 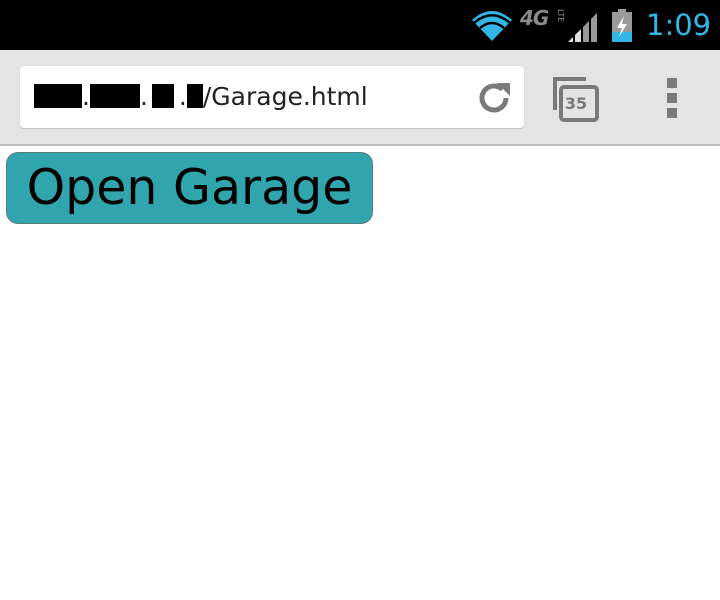 I want to click on network-type-indicator: 4G LTE, so click(x=543, y=20).